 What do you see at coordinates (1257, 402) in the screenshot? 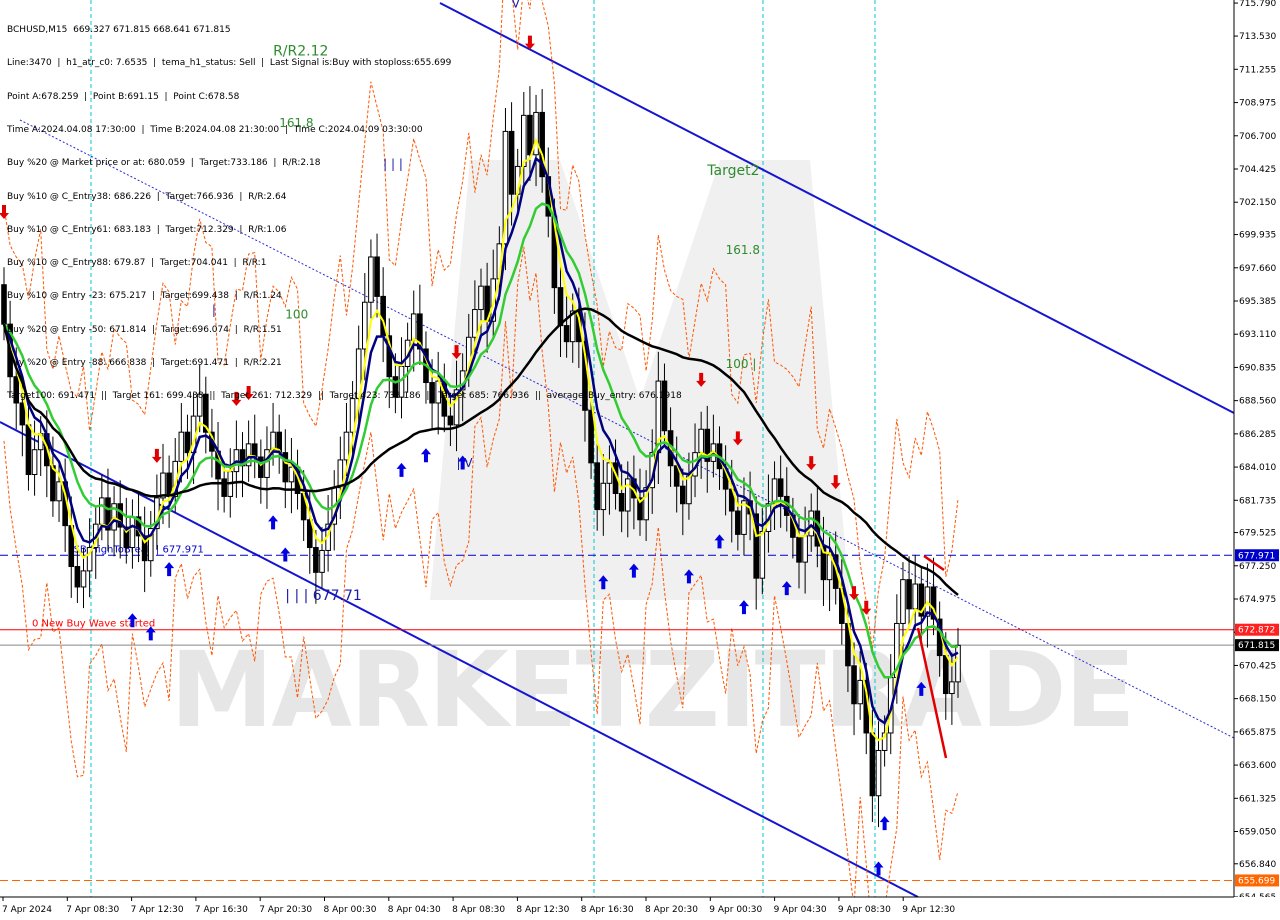
I see `y-tick-label: 688.560` at bounding box center [1257, 402].